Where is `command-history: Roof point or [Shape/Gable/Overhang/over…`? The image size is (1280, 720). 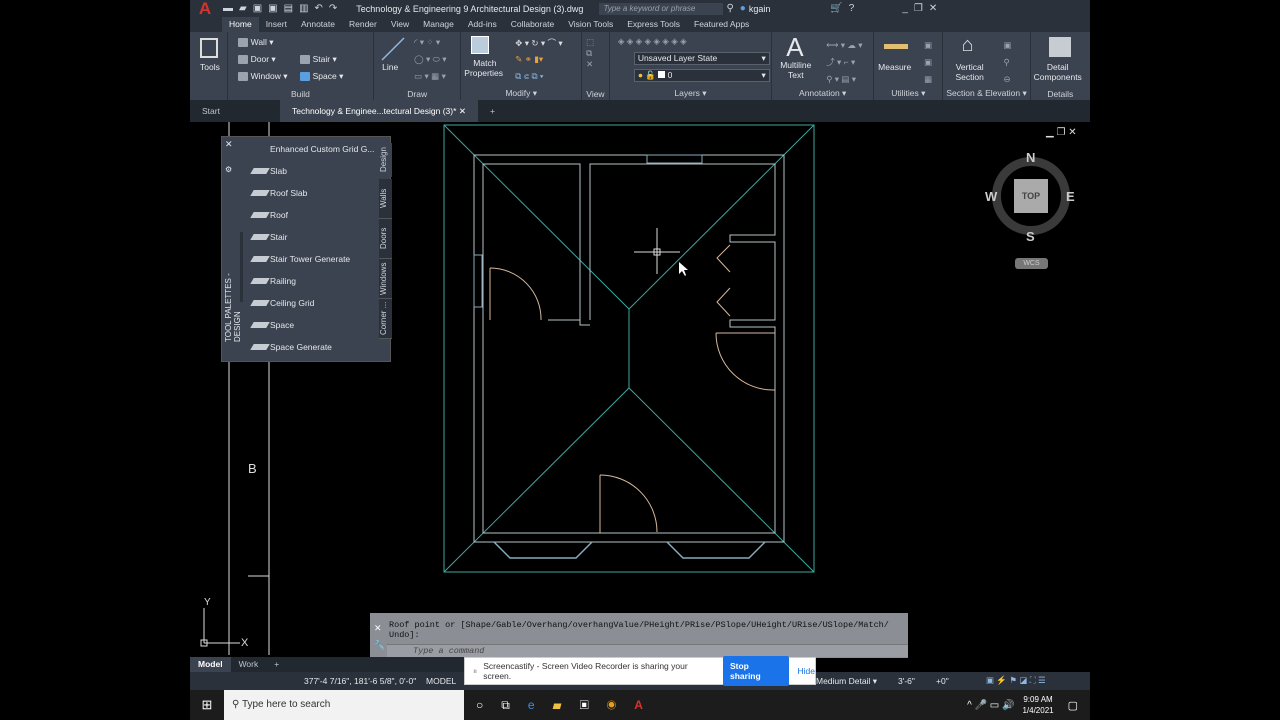 command-history: Roof point or [Shape/Gable/Overhang/over… is located at coordinates (639, 630).